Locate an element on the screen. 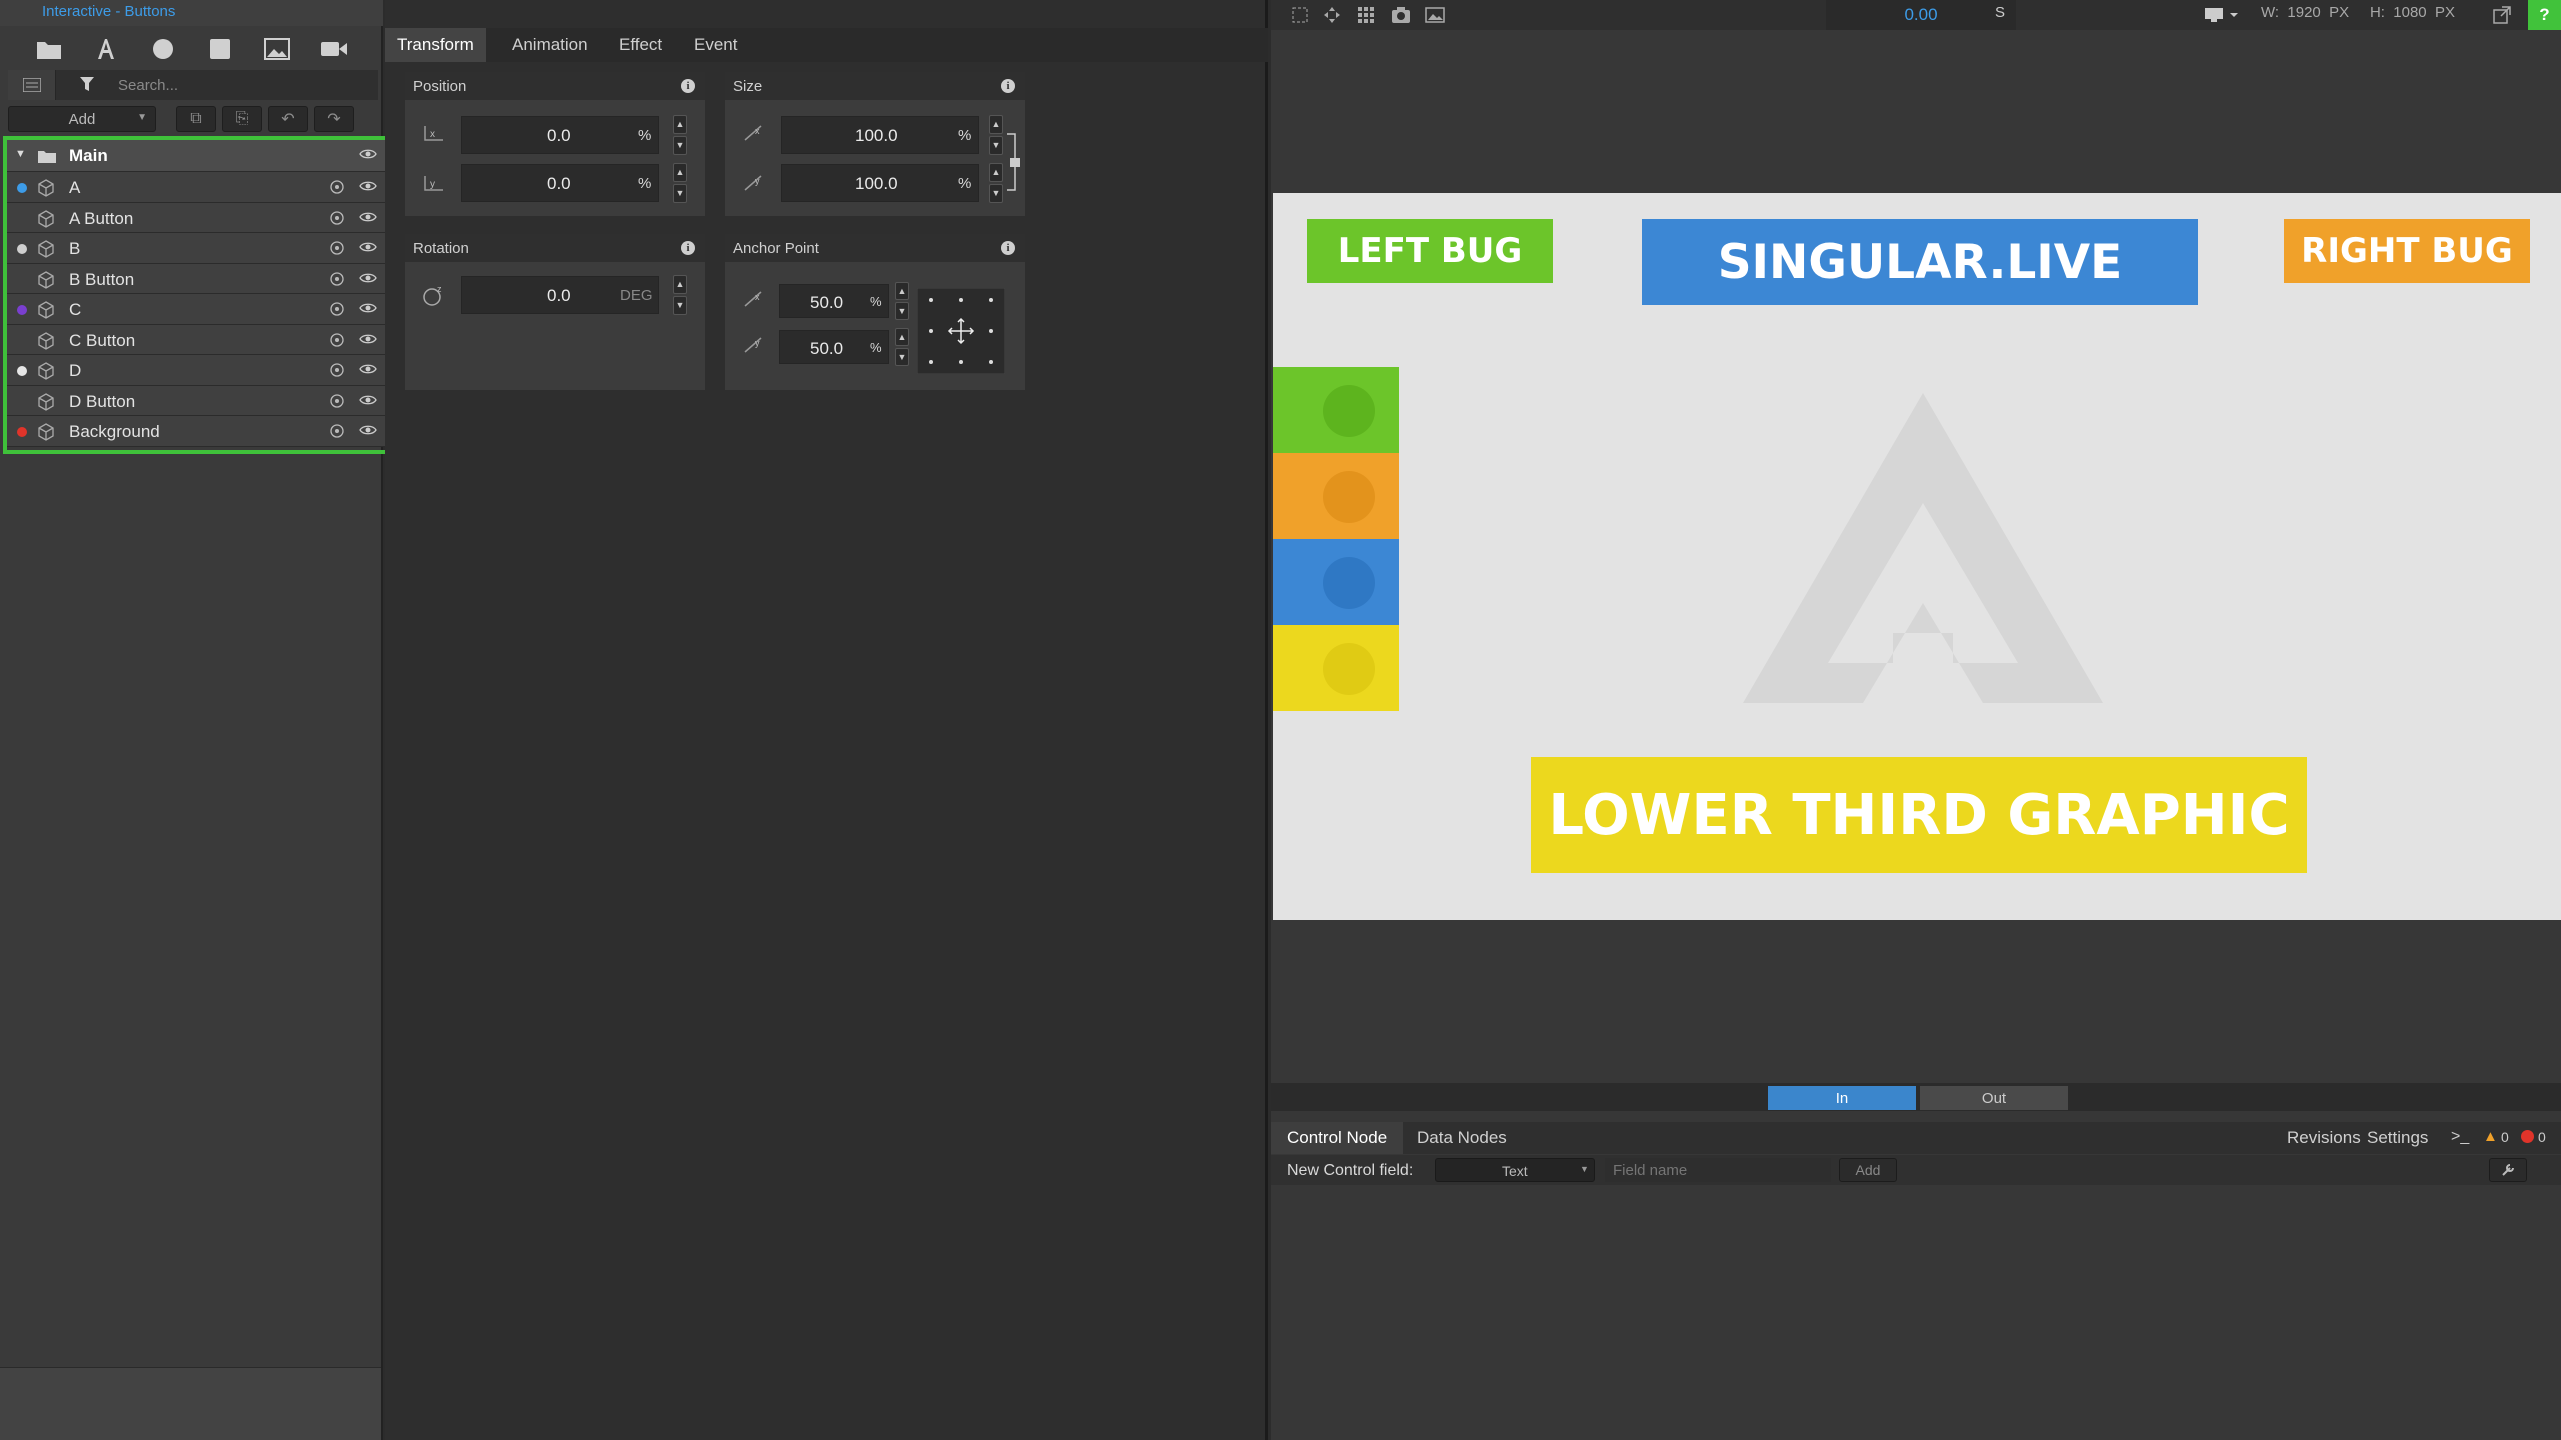  position-y-field: 0.0 % is located at coordinates (560, 183).